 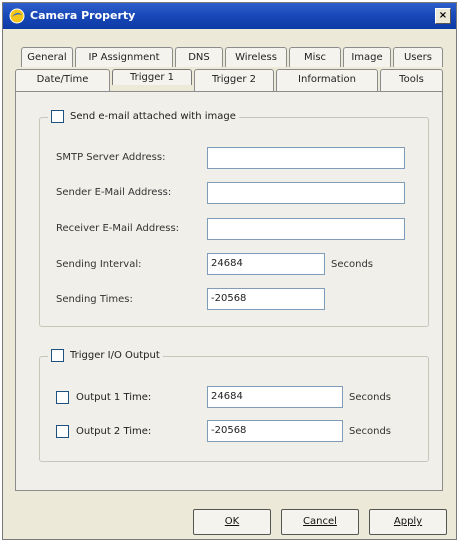 What do you see at coordinates (256, 57) in the screenshot?
I see `tab-wireless: Wireless` at bounding box center [256, 57].